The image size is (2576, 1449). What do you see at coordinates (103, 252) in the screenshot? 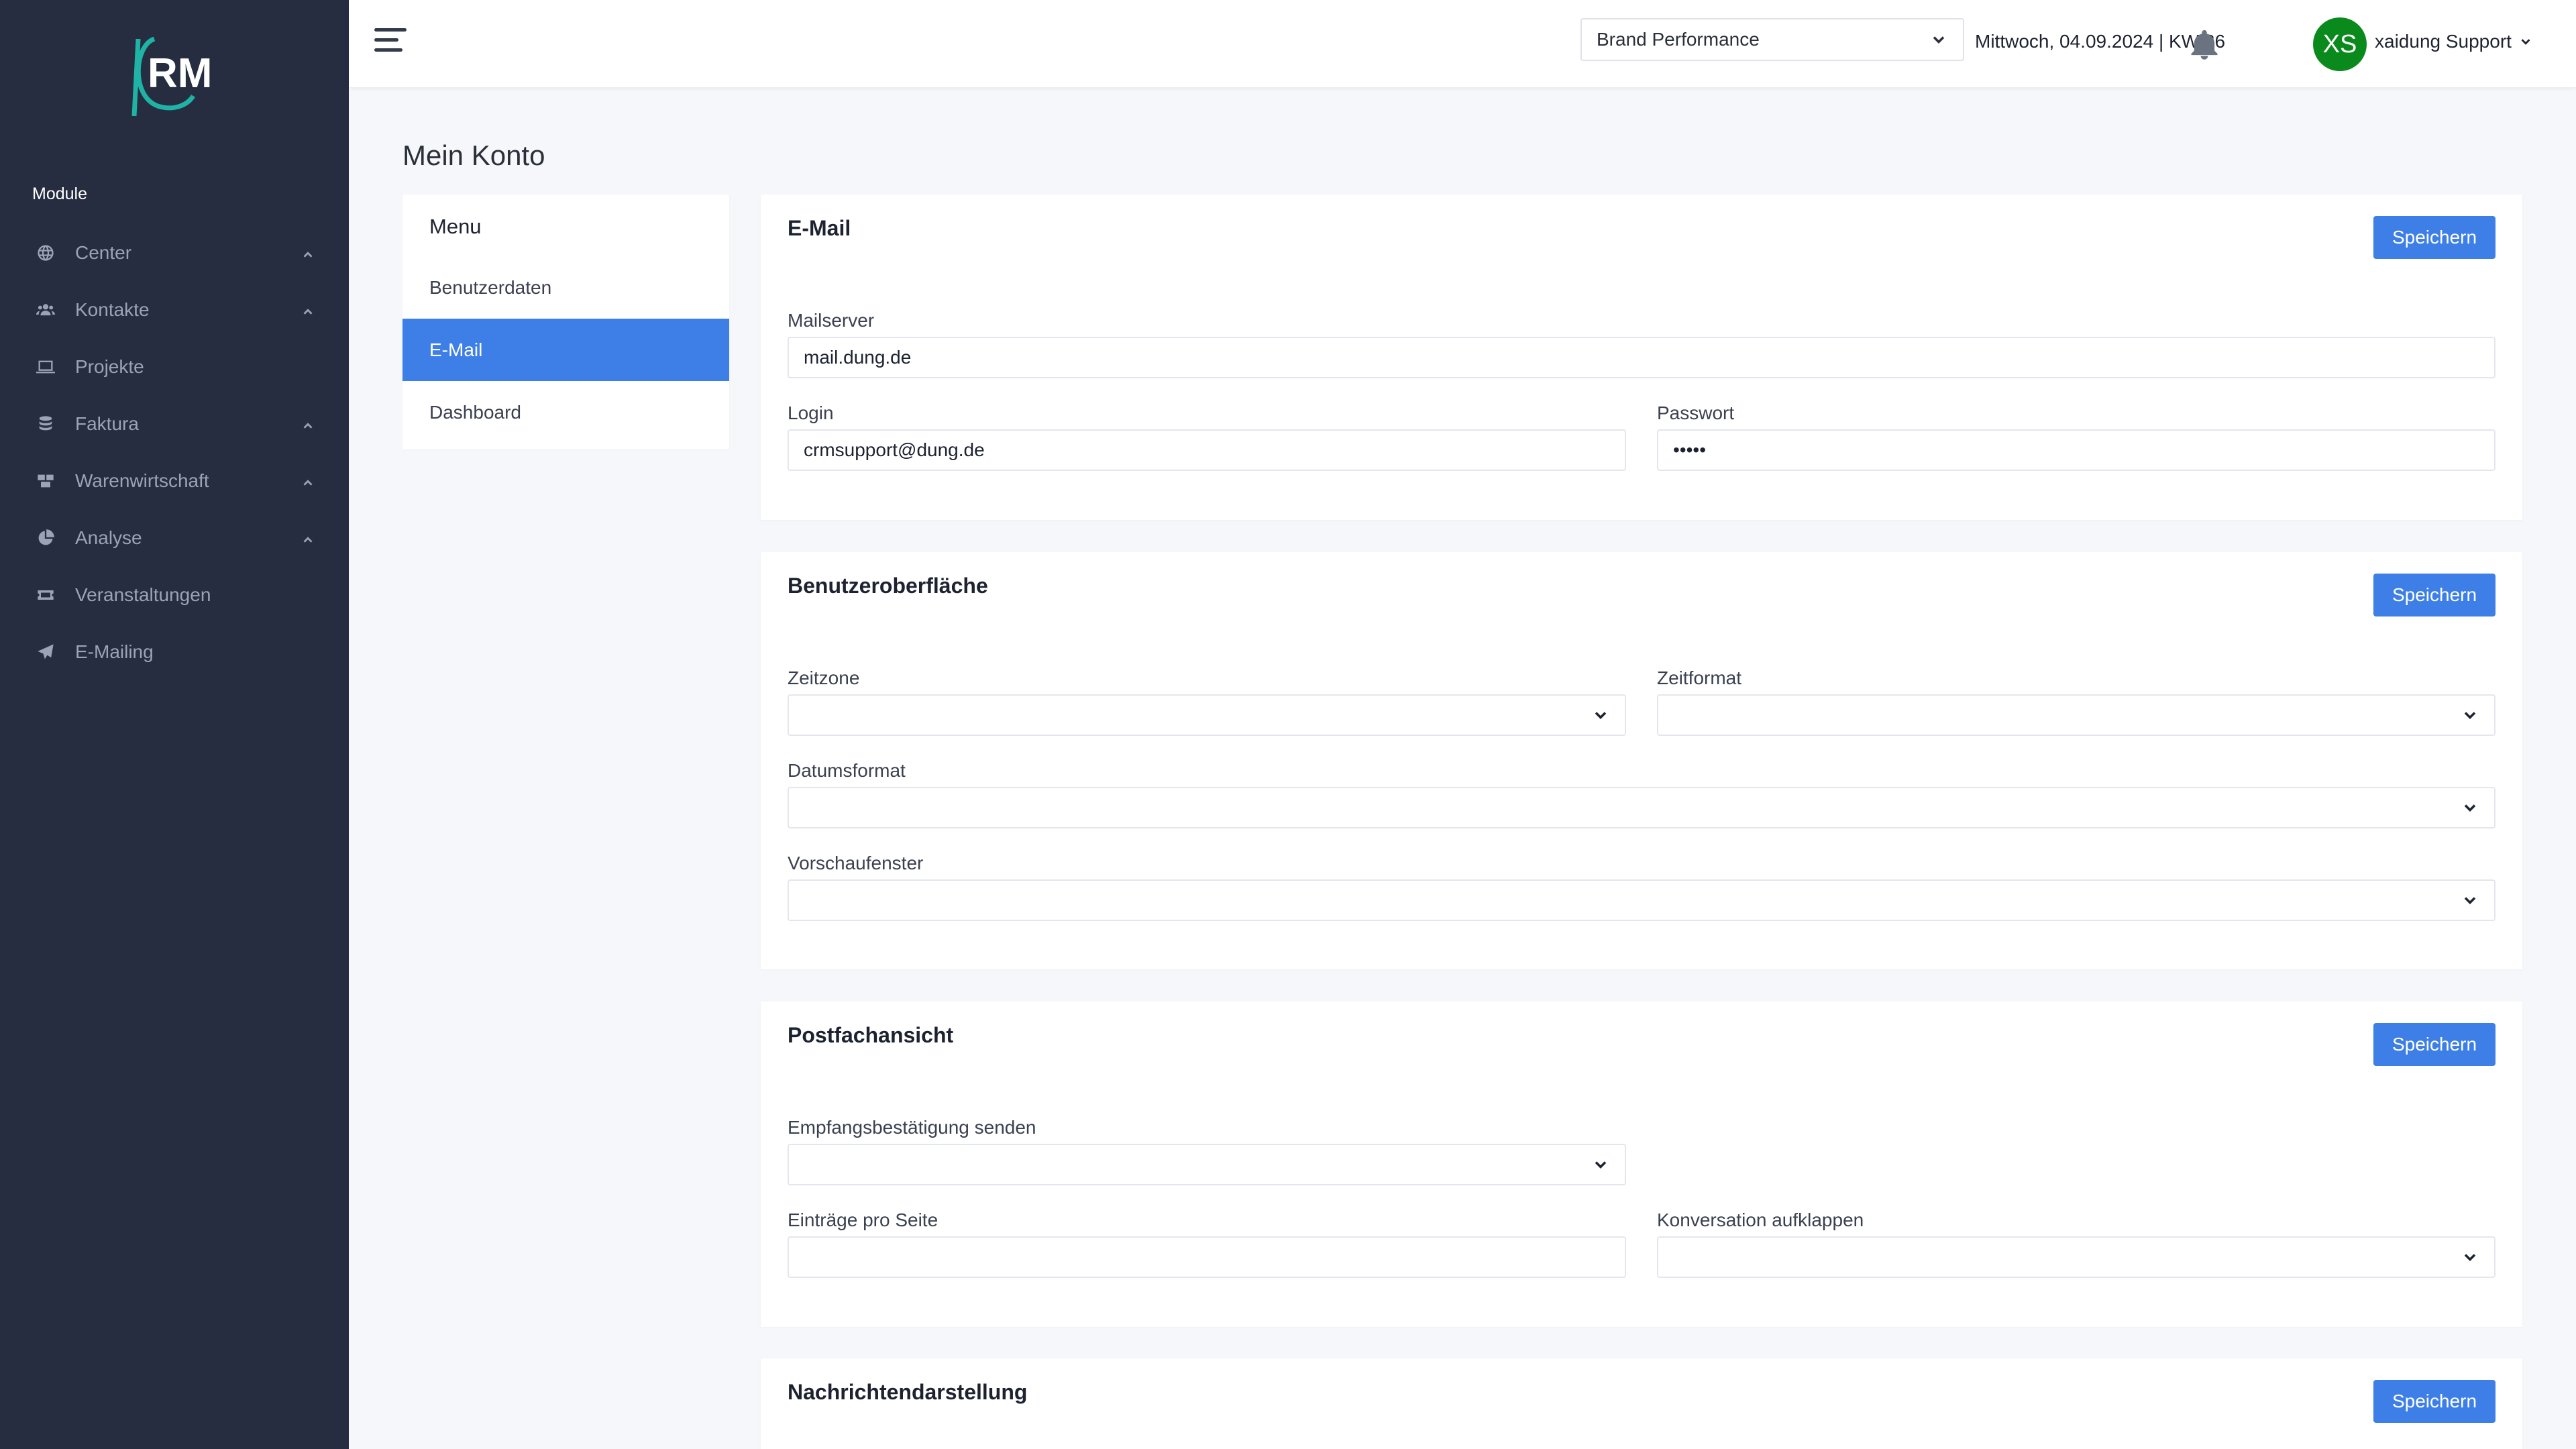
I see `sidebar-item-label: Center` at bounding box center [103, 252].